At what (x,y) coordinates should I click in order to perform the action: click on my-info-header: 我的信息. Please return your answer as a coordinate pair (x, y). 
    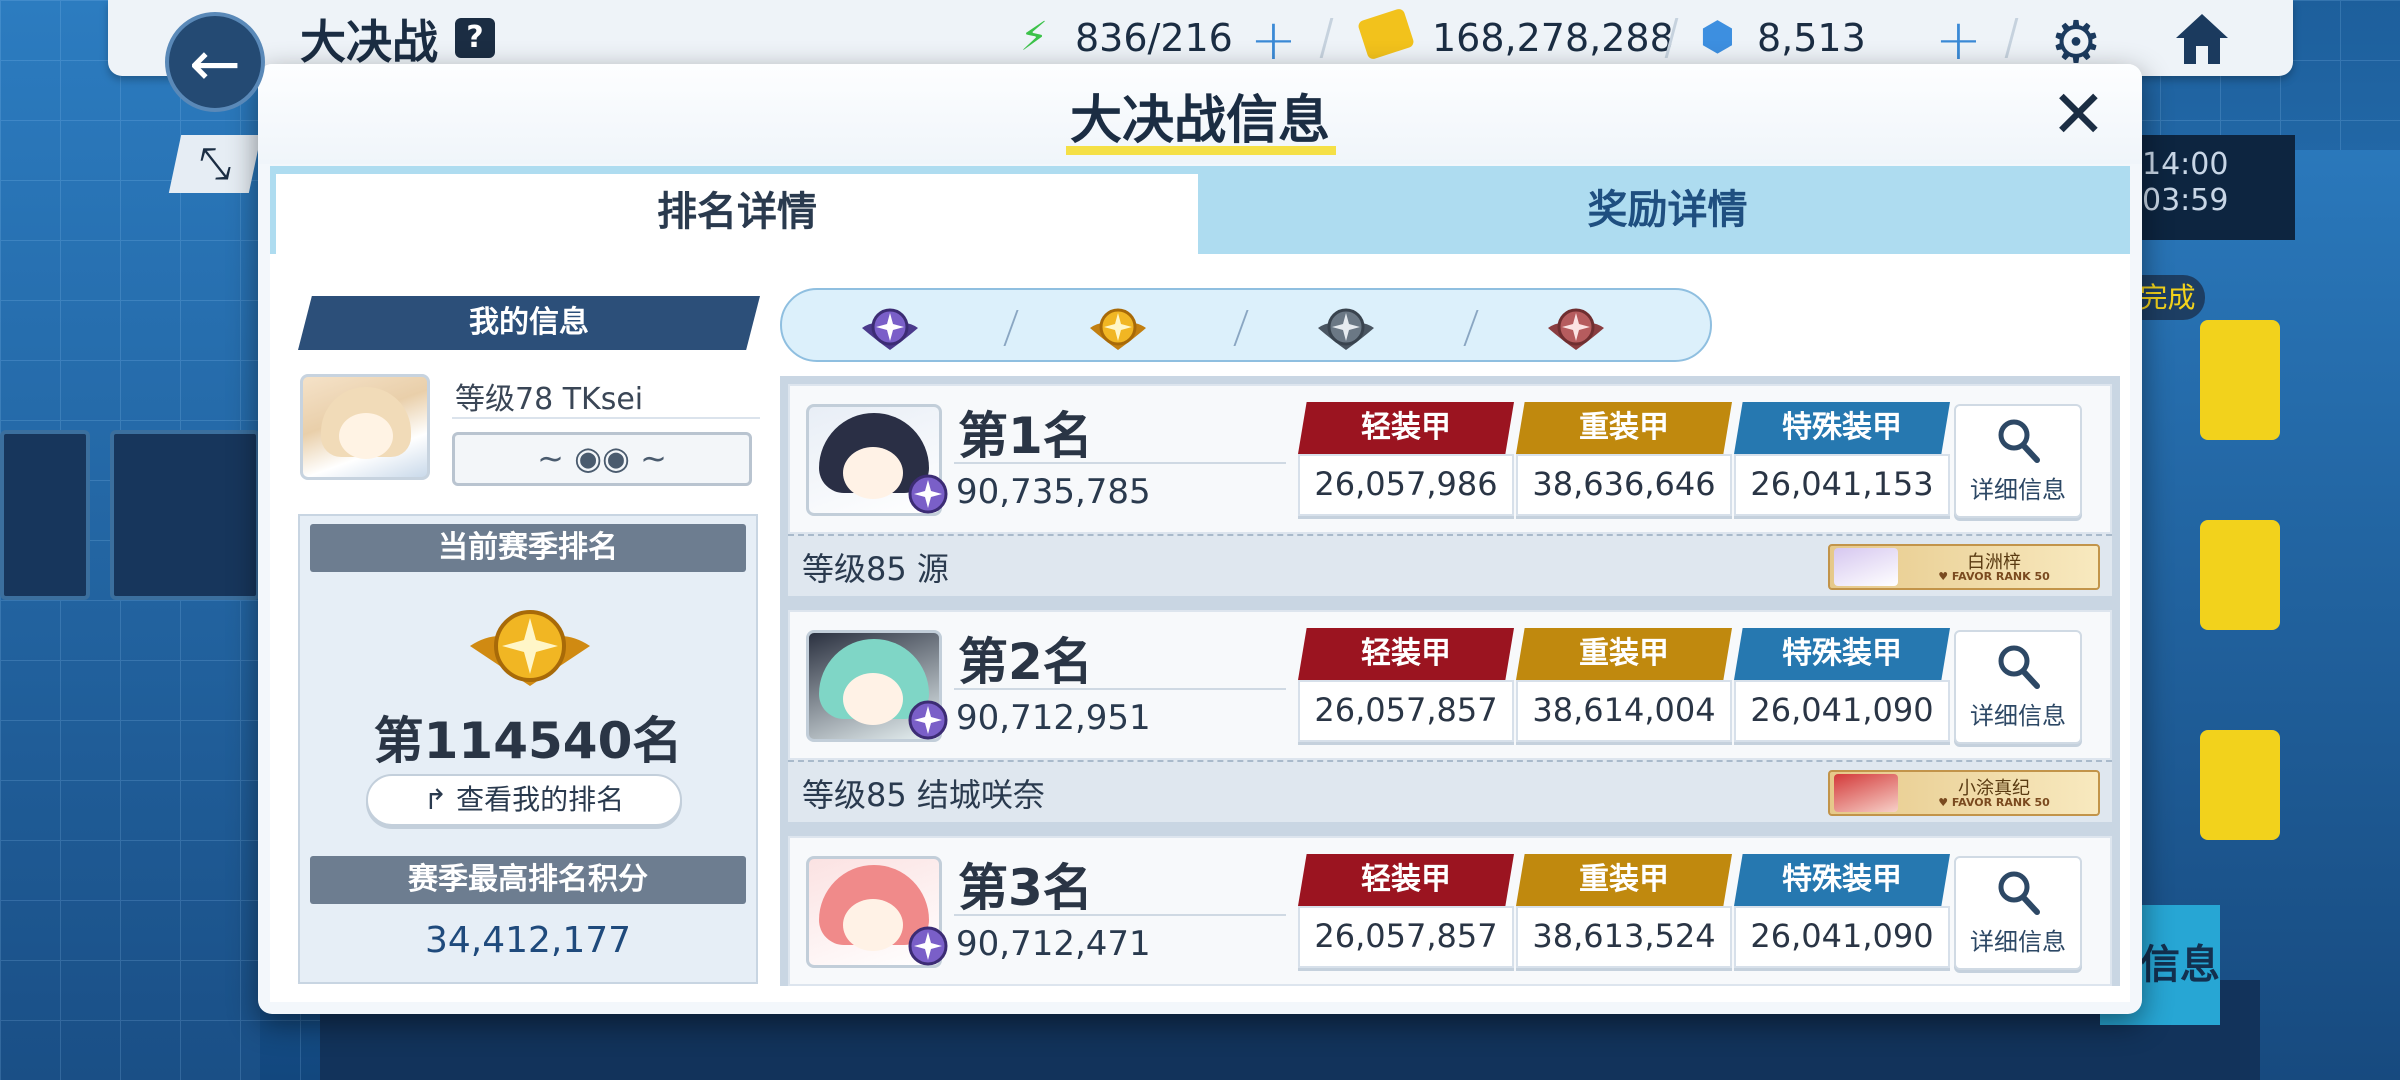
    Looking at the image, I should click on (529, 323).